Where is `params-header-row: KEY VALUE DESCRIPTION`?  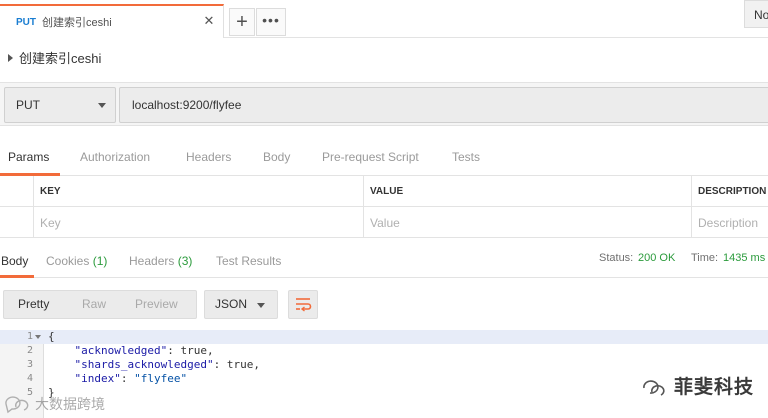 params-header-row: KEY VALUE DESCRIPTION is located at coordinates (384, 191).